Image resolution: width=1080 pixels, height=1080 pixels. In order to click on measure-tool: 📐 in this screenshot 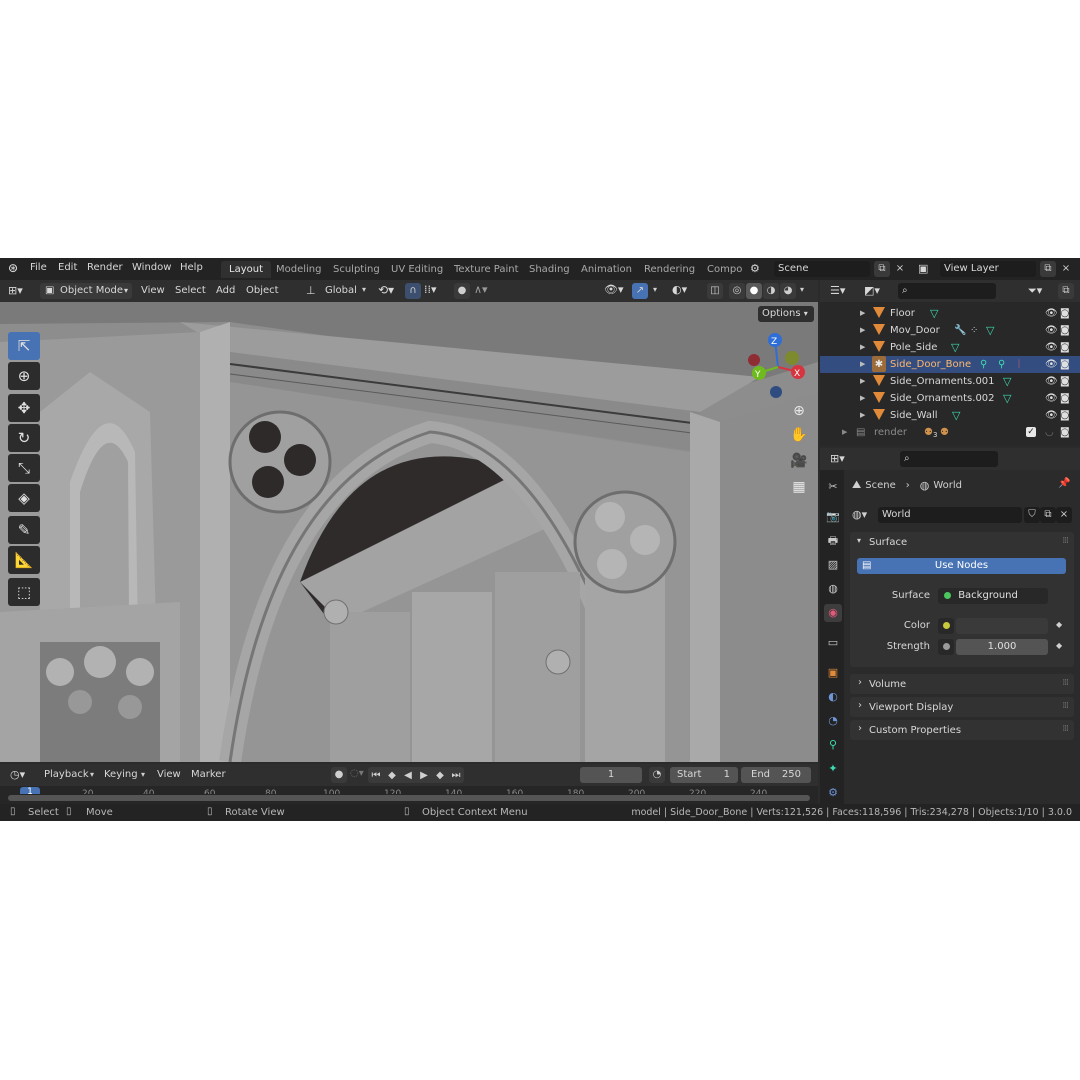, I will do `click(24, 560)`.